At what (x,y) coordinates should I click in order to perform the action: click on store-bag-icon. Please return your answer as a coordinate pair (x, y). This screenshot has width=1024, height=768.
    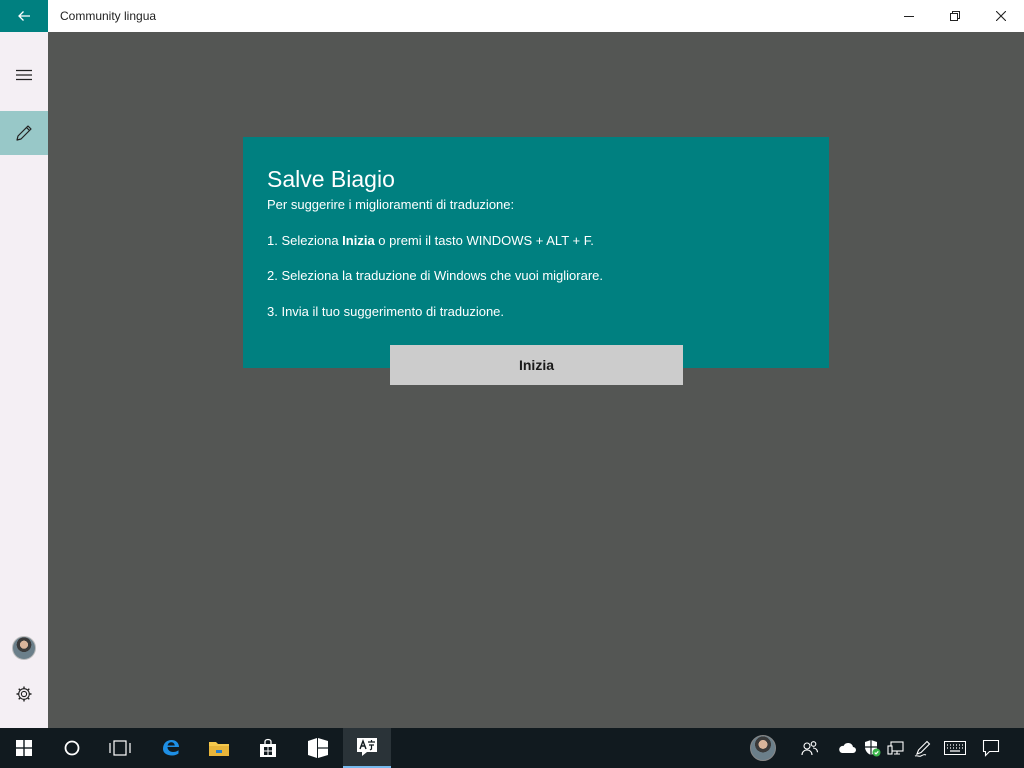
    Looking at the image, I should click on (268, 747).